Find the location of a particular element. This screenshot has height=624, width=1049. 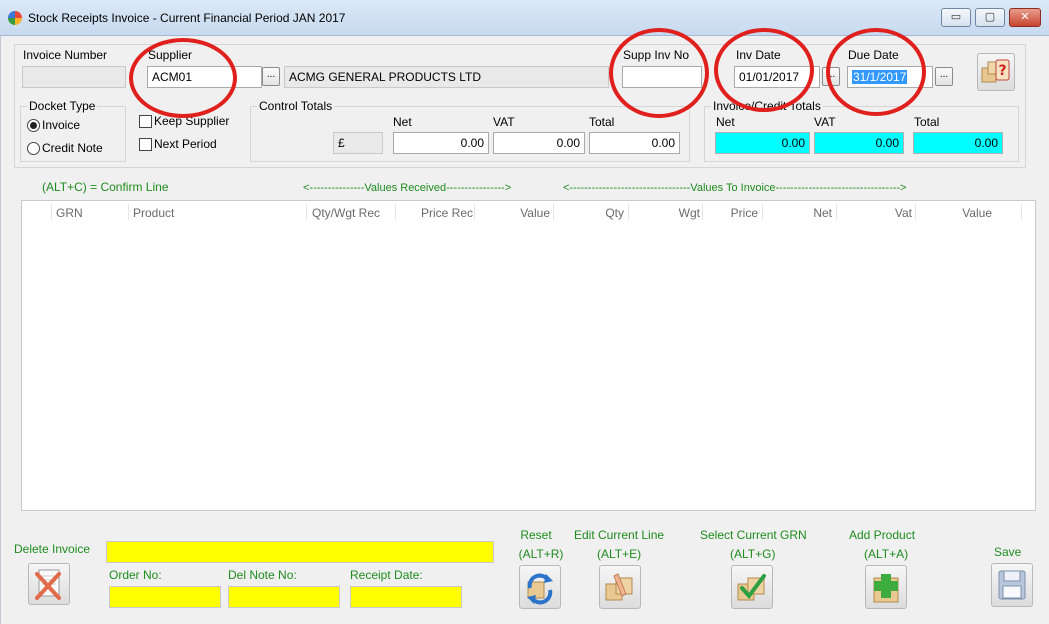

edit-box-icon is located at coordinates (619, 587).